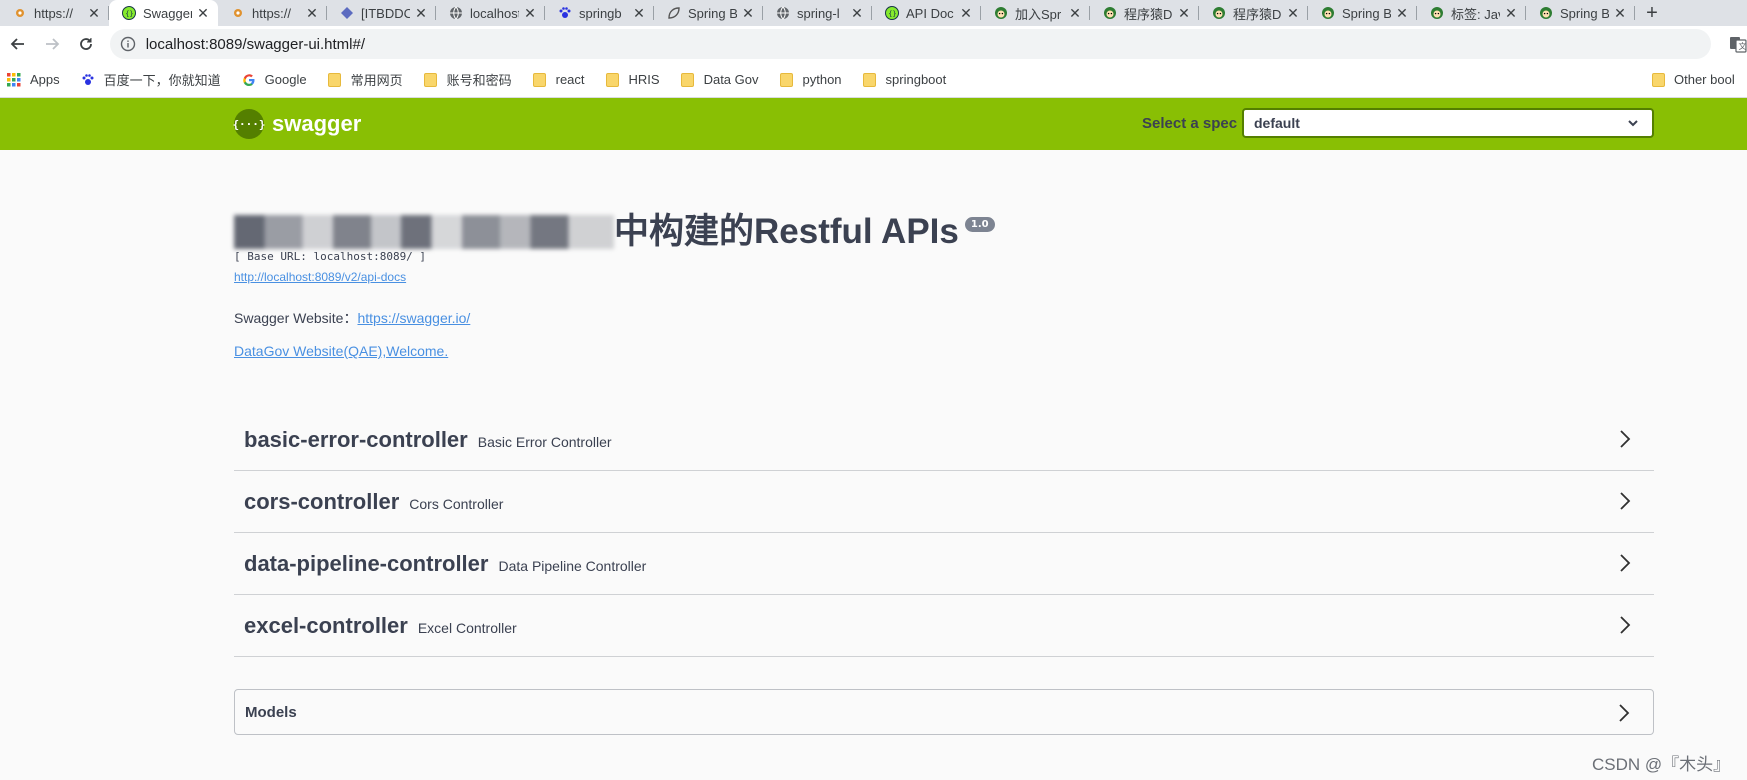 Image resolution: width=1747 pixels, height=780 pixels. What do you see at coordinates (320, 277) in the screenshot?
I see `api-docs-link: http://localhost:8089/v2/api-docs` at bounding box center [320, 277].